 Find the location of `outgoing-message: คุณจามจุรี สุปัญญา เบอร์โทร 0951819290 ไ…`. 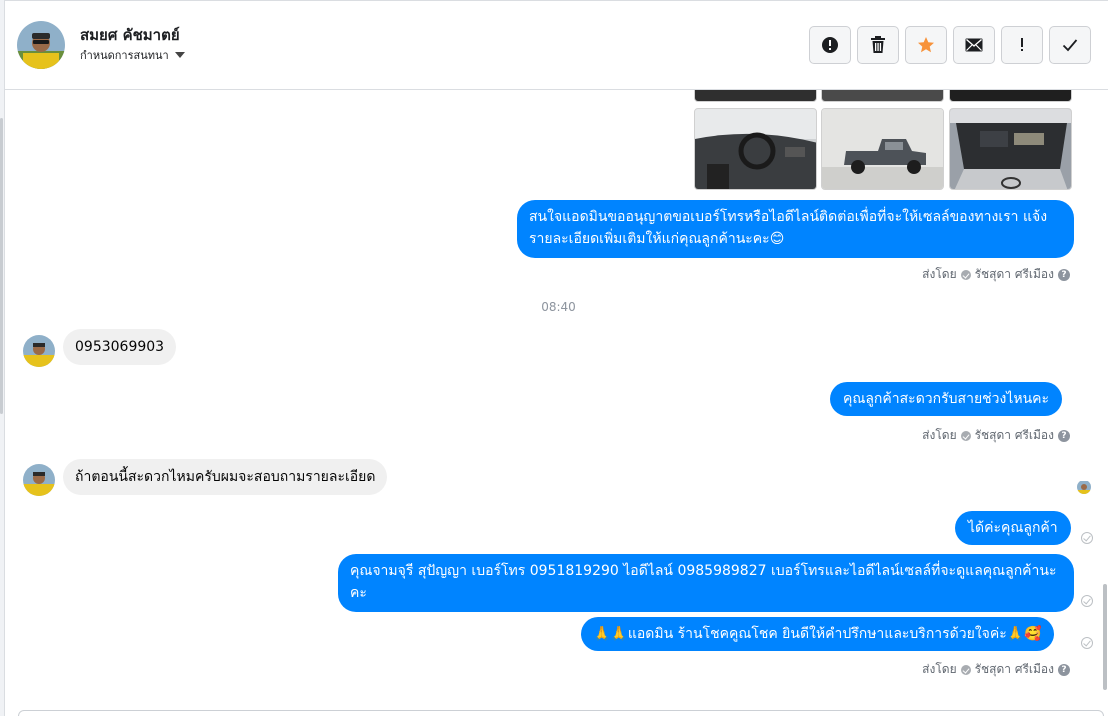

outgoing-message: คุณจามจุรี สุปัญญา เบอร์โทร 0951819290 ไ… is located at coordinates (706, 583).